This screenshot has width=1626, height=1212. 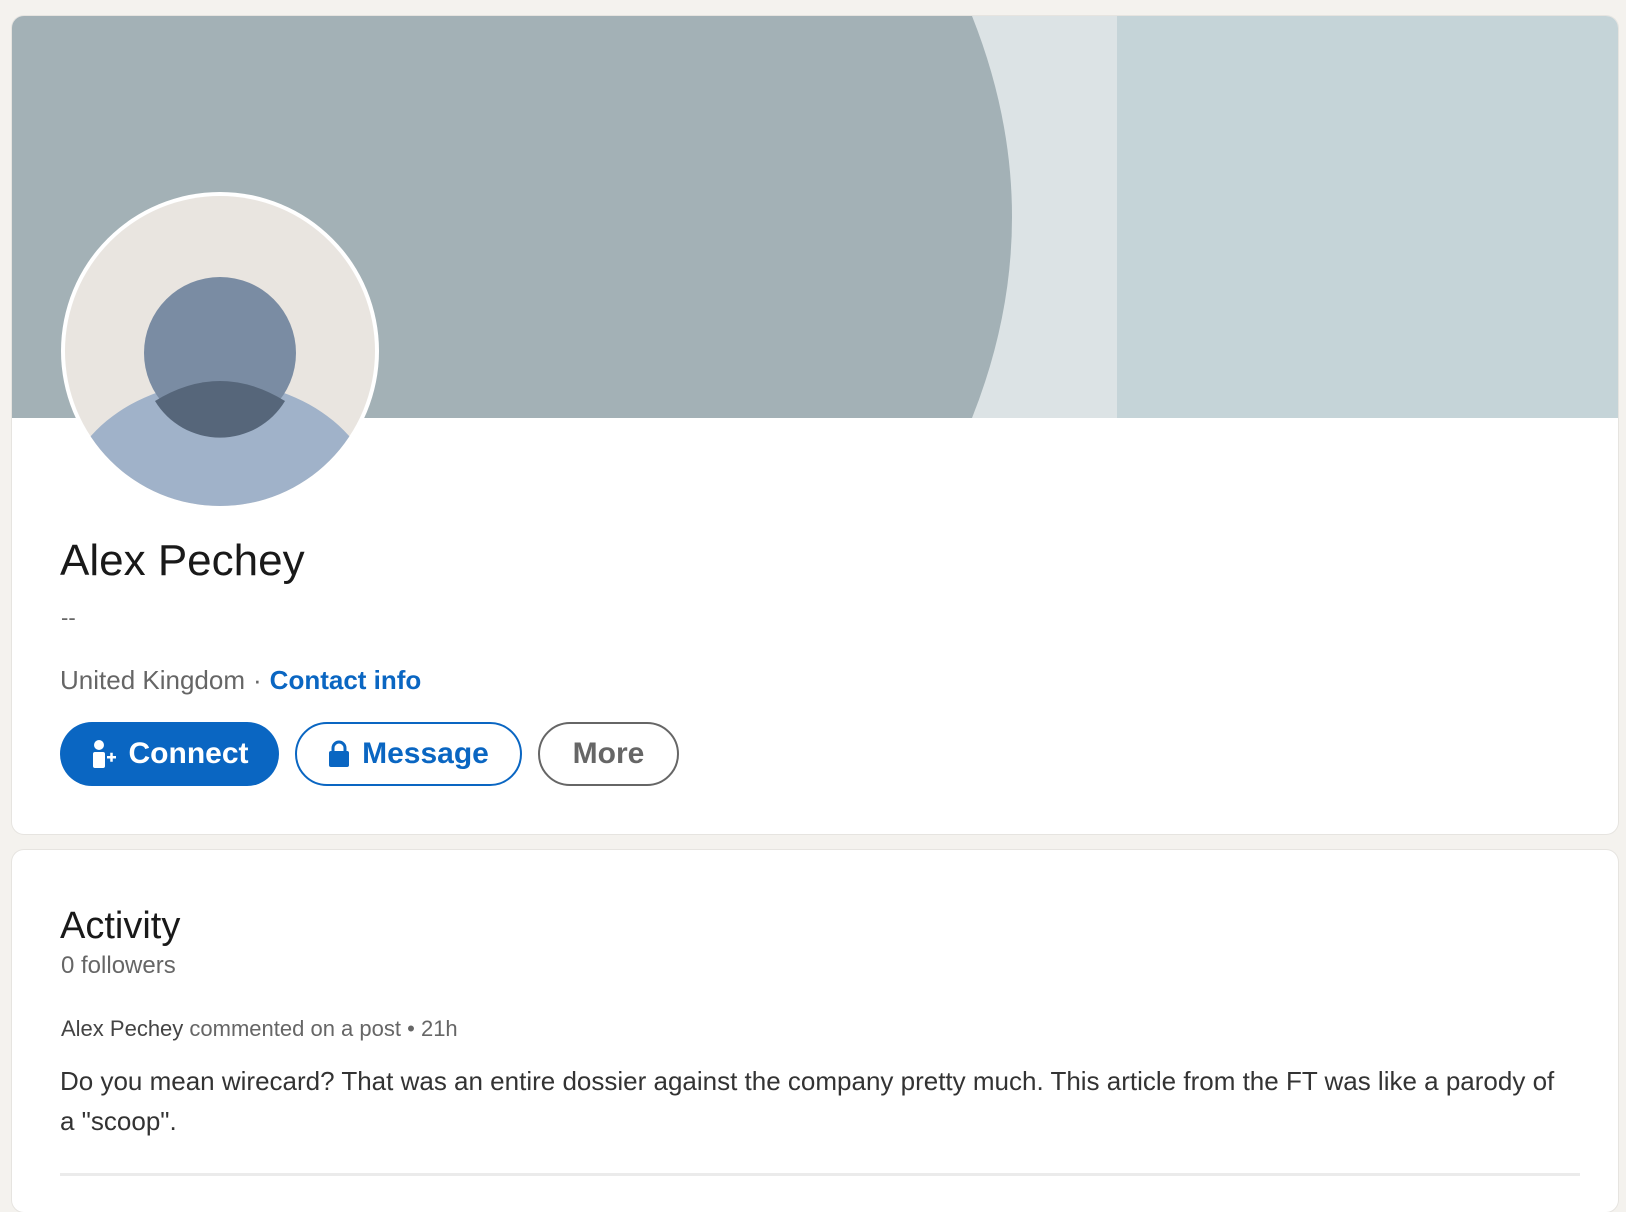 I want to click on more-label: More, so click(x=608, y=753).